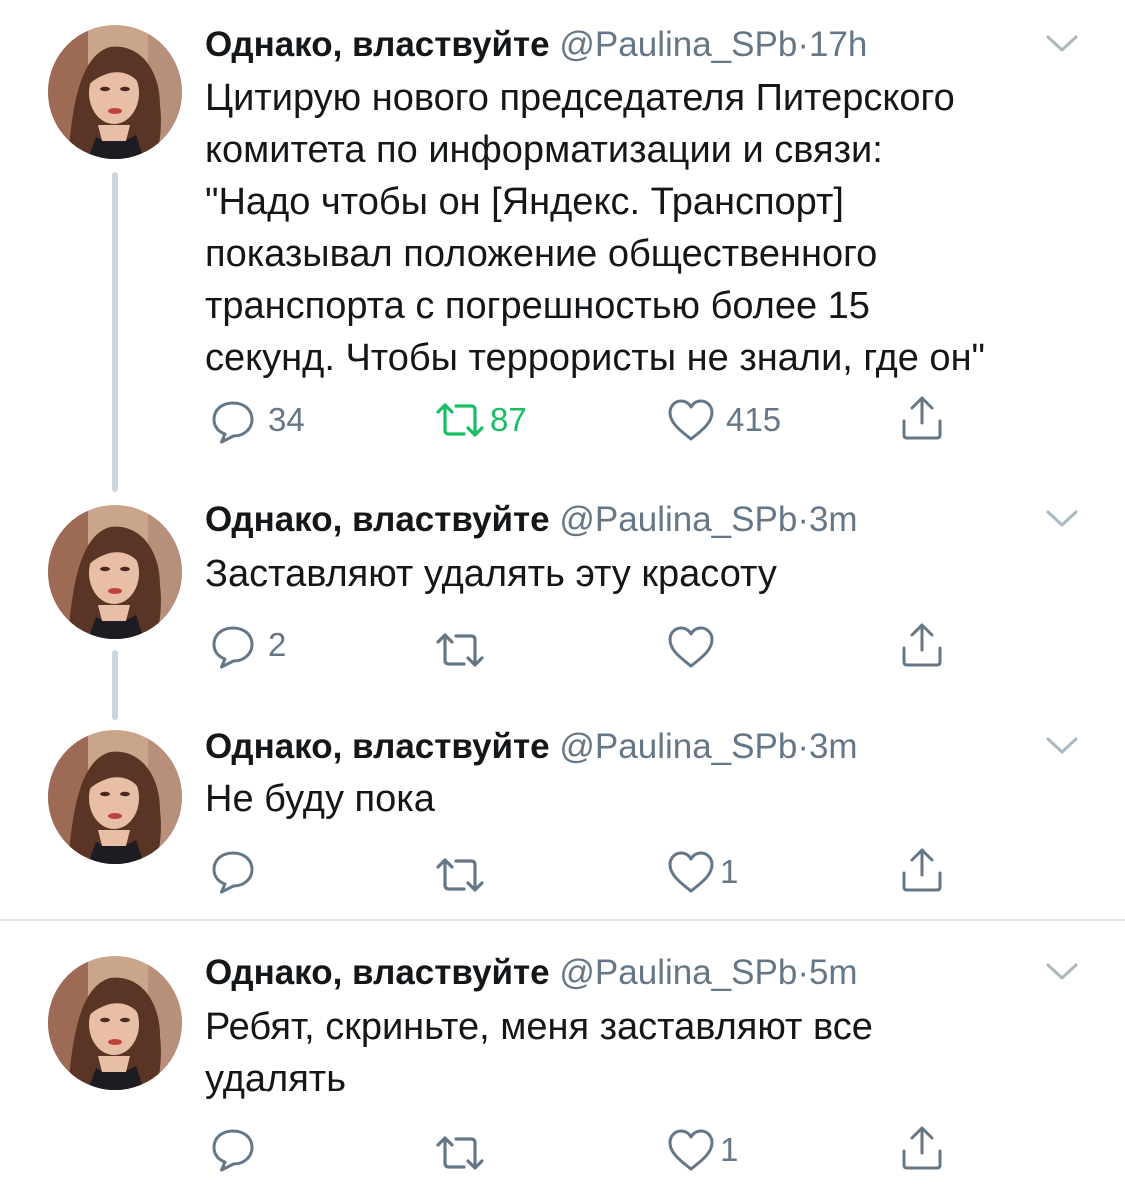  I want to click on timestamp: 5m, so click(833, 972).